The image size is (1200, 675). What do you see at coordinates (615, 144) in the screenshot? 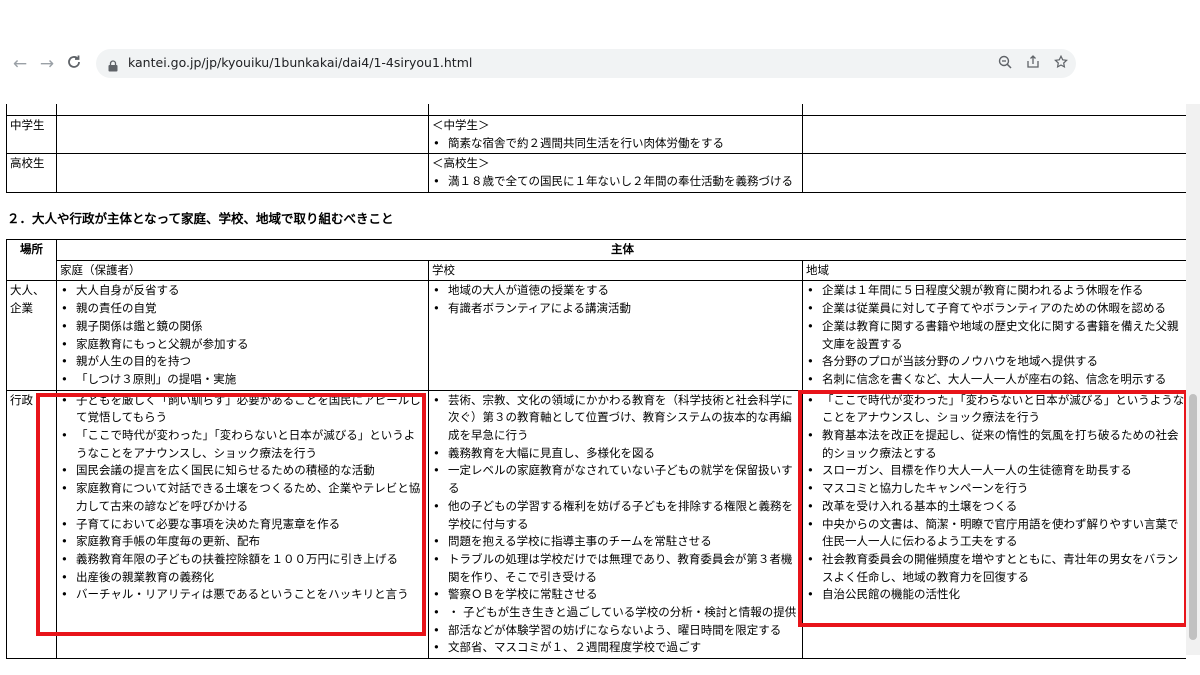
I see `list-item: 簡素な宿舎で約２週間共同生活を行い肉体労働をする` at bounding box center [615, 144].